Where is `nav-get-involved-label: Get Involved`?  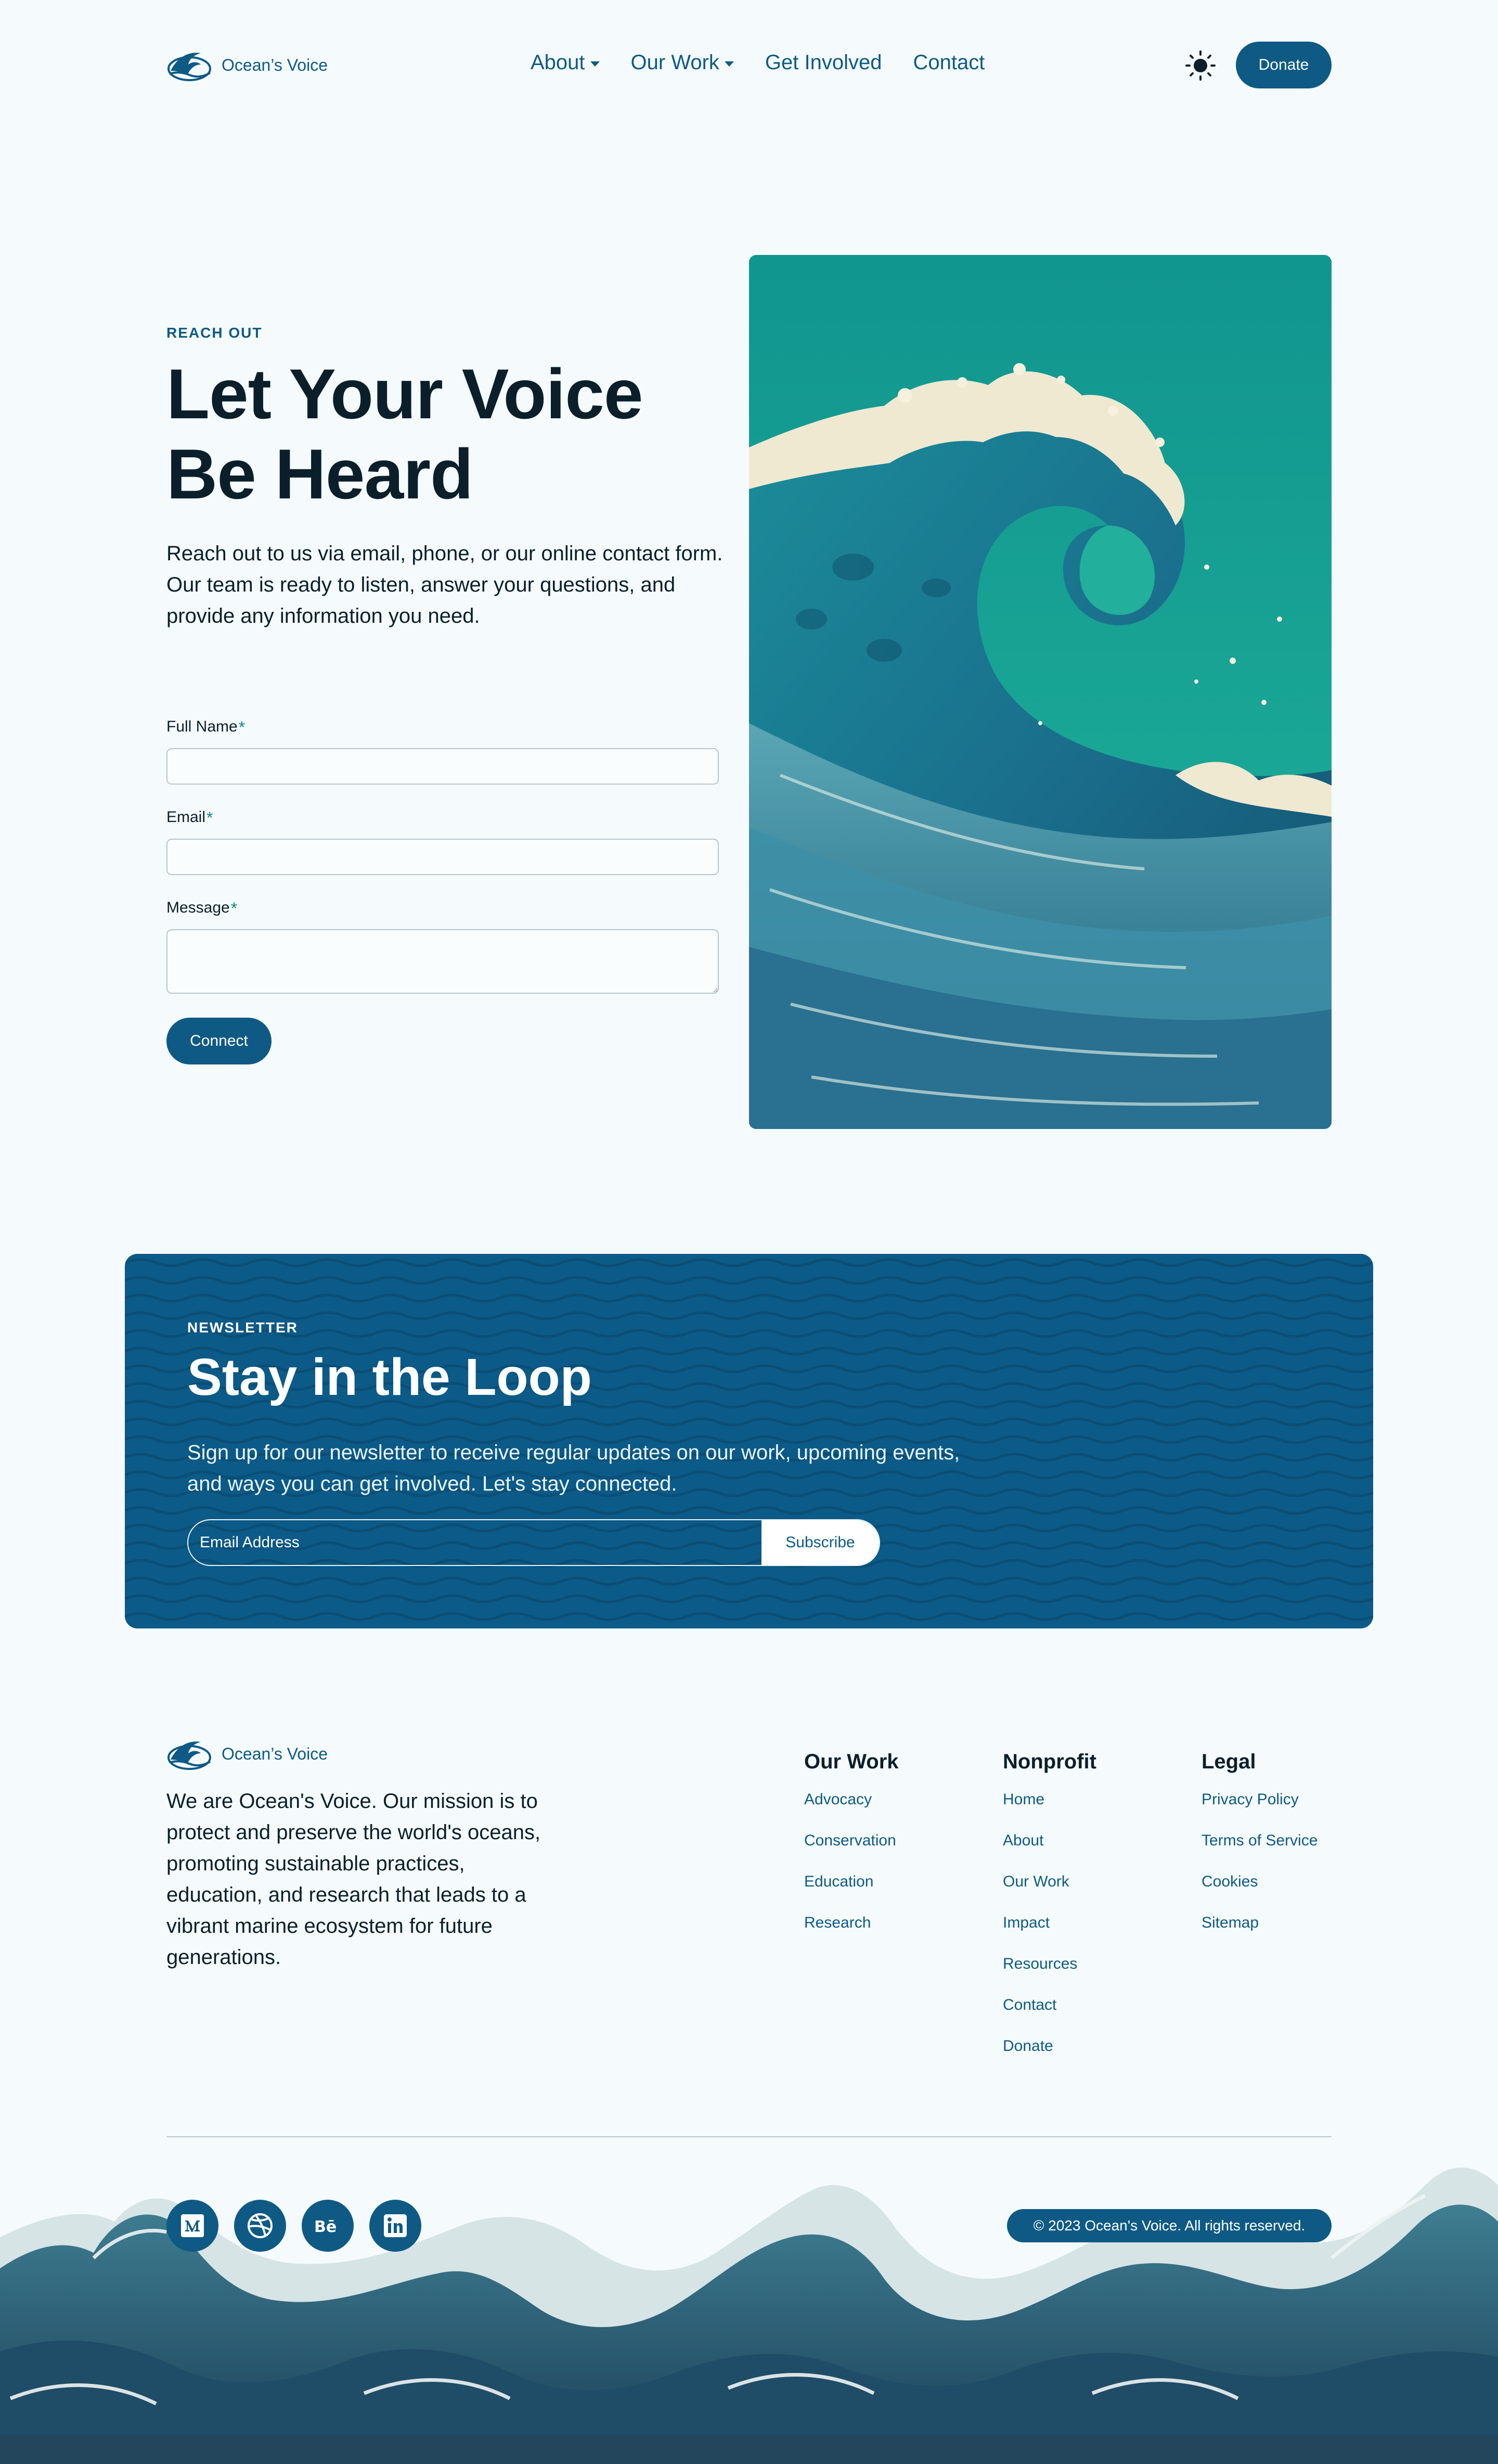 nav-get-involved-label: Get Involved is located at coordinates (823, 62).